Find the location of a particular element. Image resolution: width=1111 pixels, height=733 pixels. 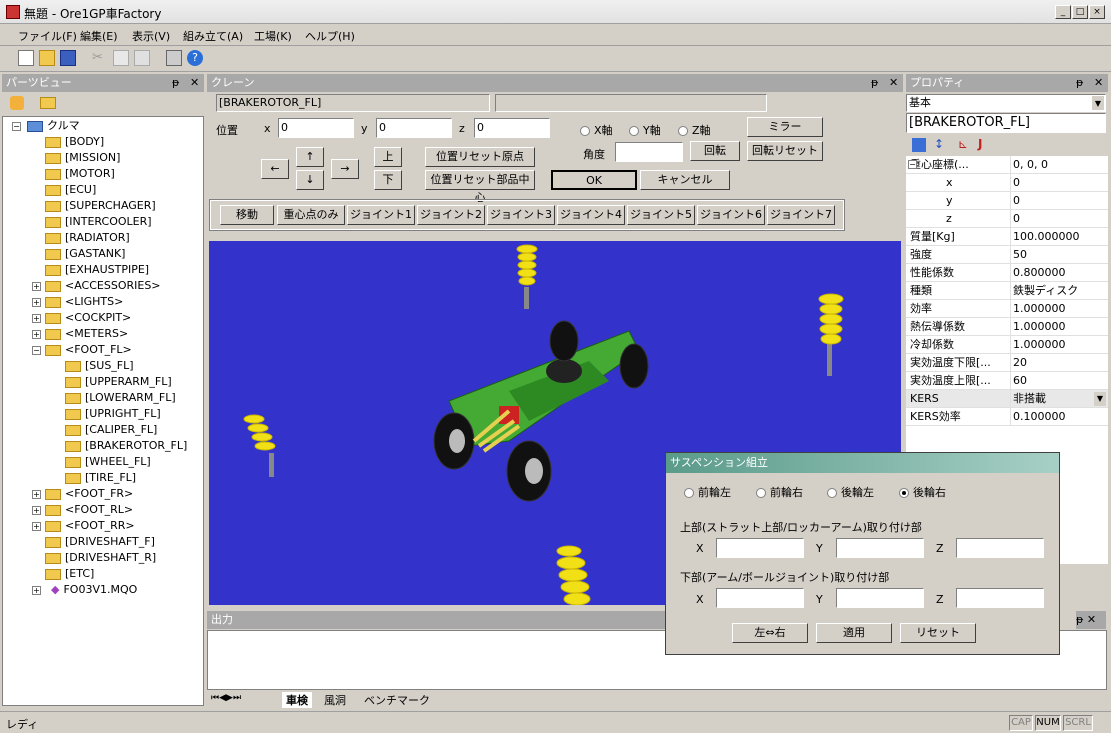

property-row: z0 is located at coordinates (1007, 219).